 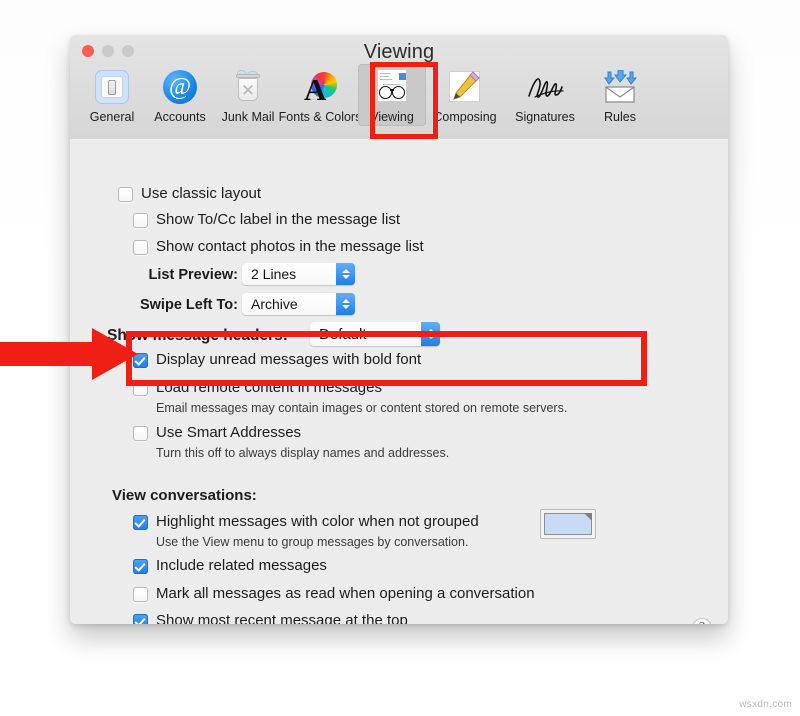 I want to click on label-show-most-recent: Show most recent message at the top, so click(x=282, y=618).